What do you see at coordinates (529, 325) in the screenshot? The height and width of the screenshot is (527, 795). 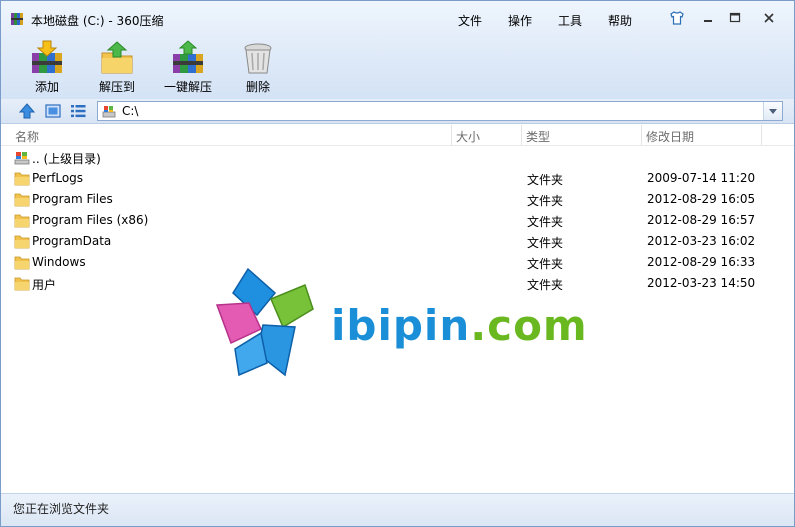 I see `watermark-text-right: .com` at bounding box center [529, 325].